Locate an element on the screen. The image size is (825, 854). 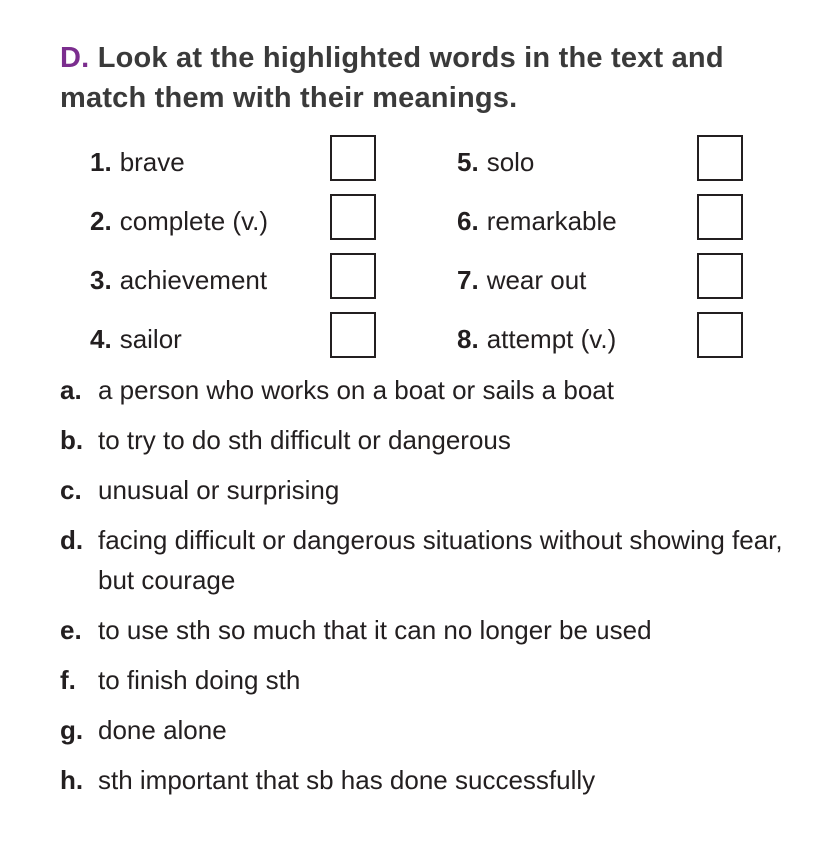
word-text: solo is located at coordinates (510, 162).